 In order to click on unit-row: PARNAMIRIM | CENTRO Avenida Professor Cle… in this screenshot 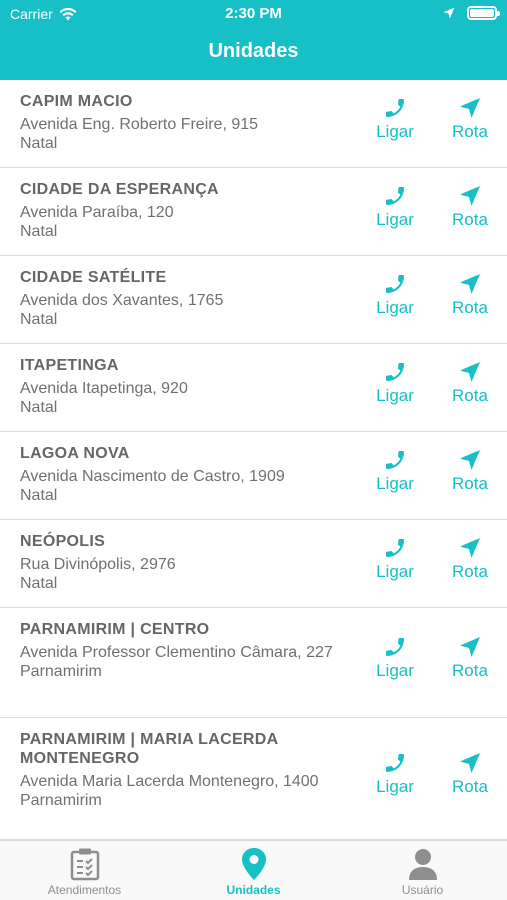, I will do `click(253, 663)`.